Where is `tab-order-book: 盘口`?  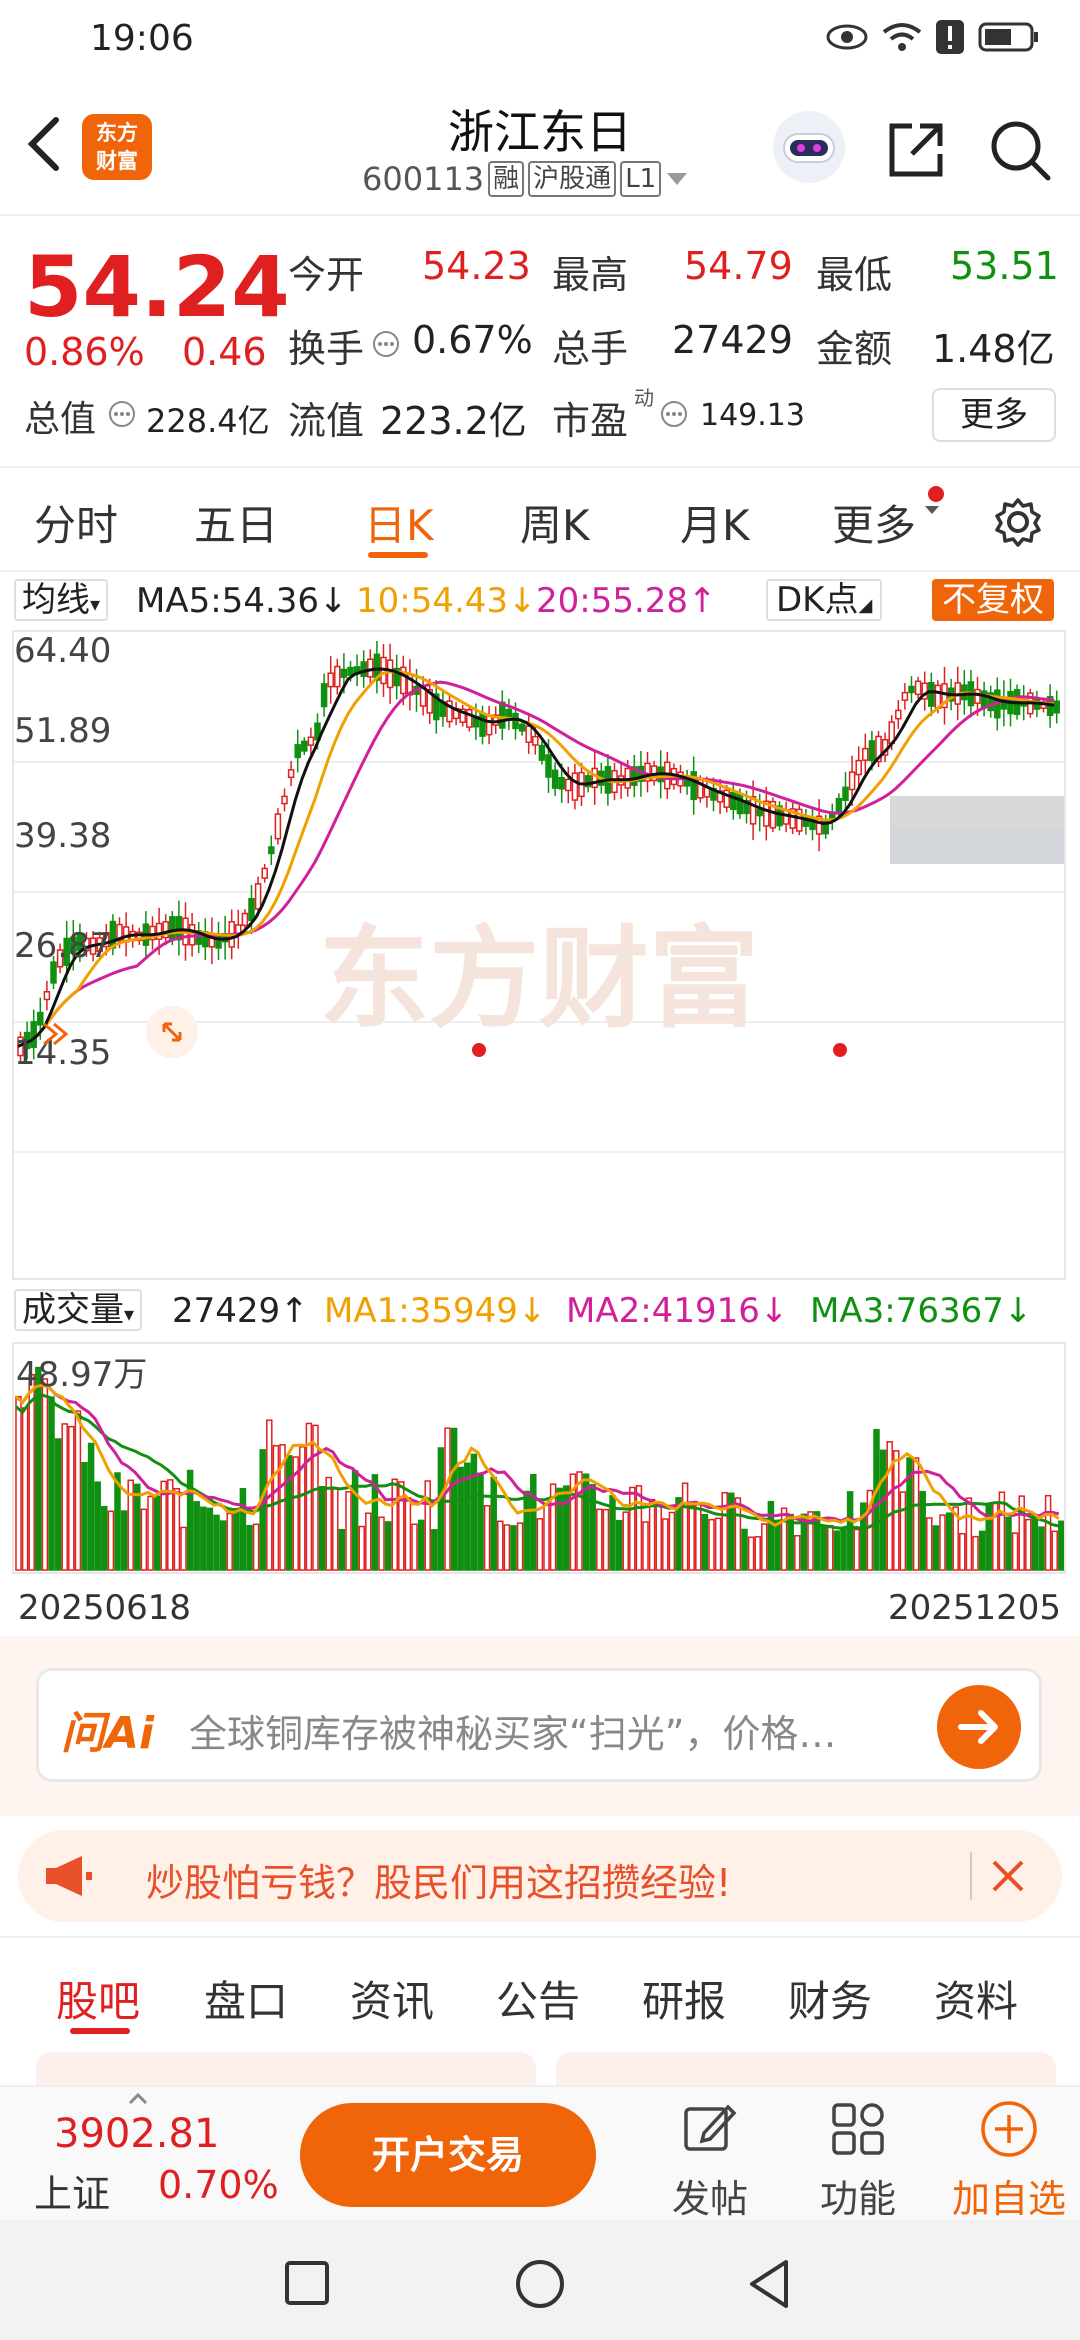
tab-order-book: 盘口 is located at coordinates (246, 1998).